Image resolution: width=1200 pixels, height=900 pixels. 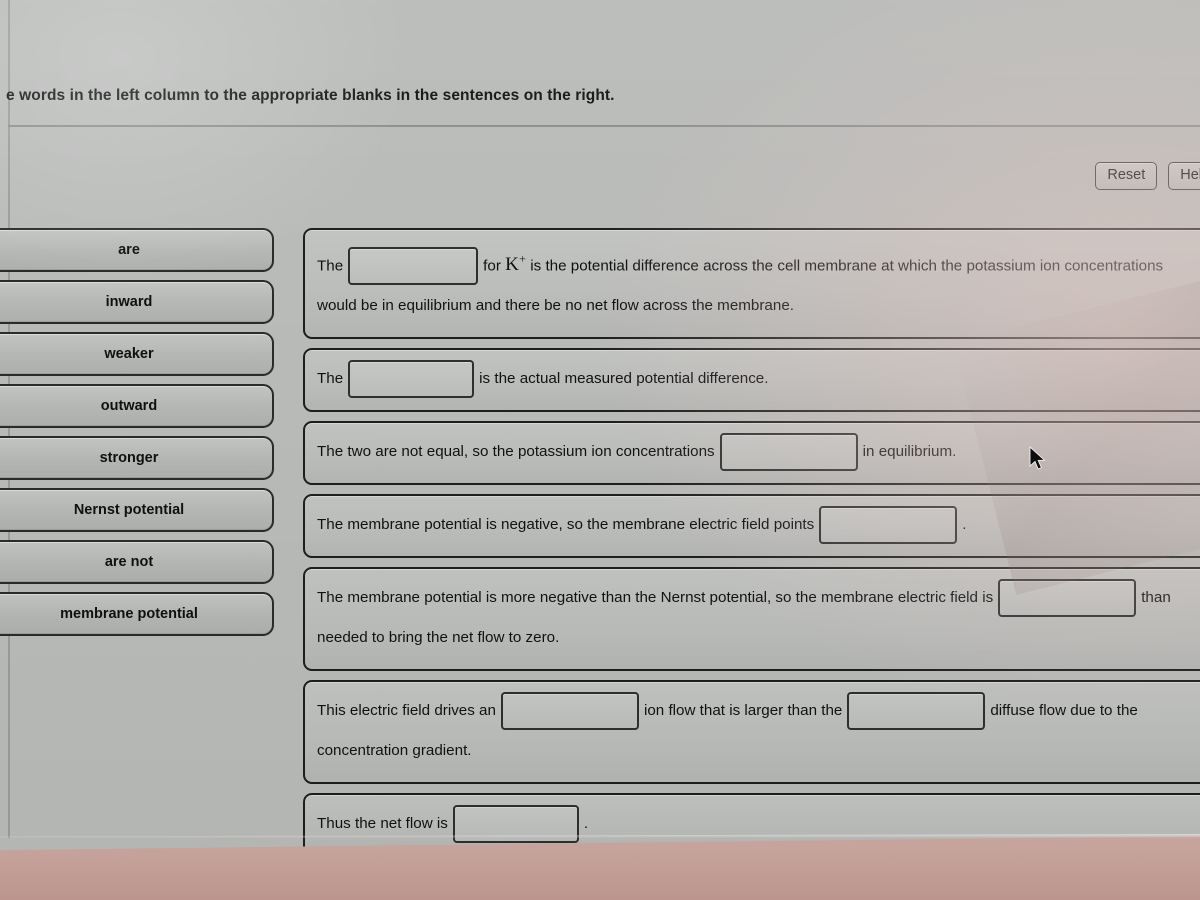 What do you see at coordinates (523, 259) in the screenshot?
I see `ion-charge-superscript: +` at bounding box center [523, 259].